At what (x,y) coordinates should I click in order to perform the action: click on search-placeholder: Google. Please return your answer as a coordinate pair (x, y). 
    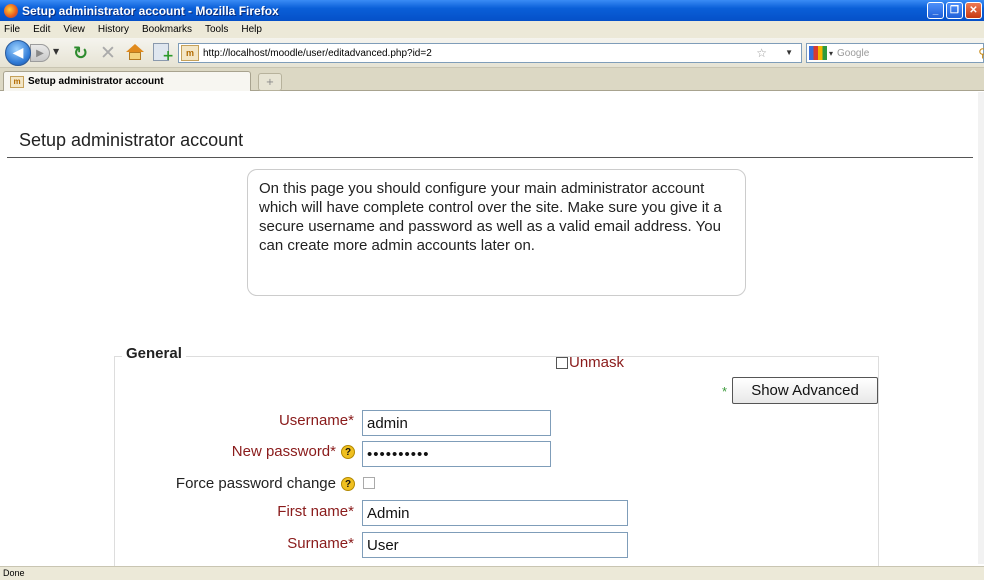
    Looking at the image, I should click on (853, 53).